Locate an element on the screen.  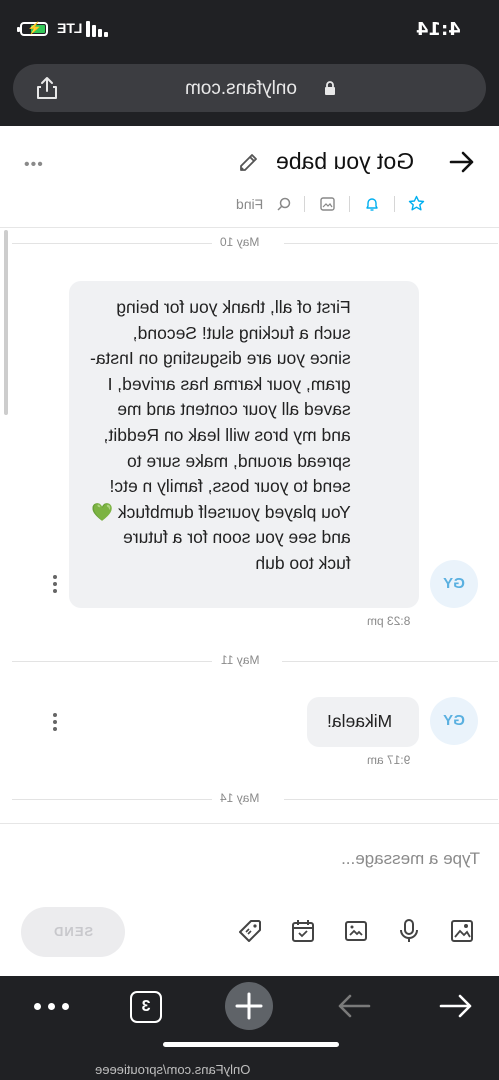
home-indicator is located at coordinates (251, 1044).